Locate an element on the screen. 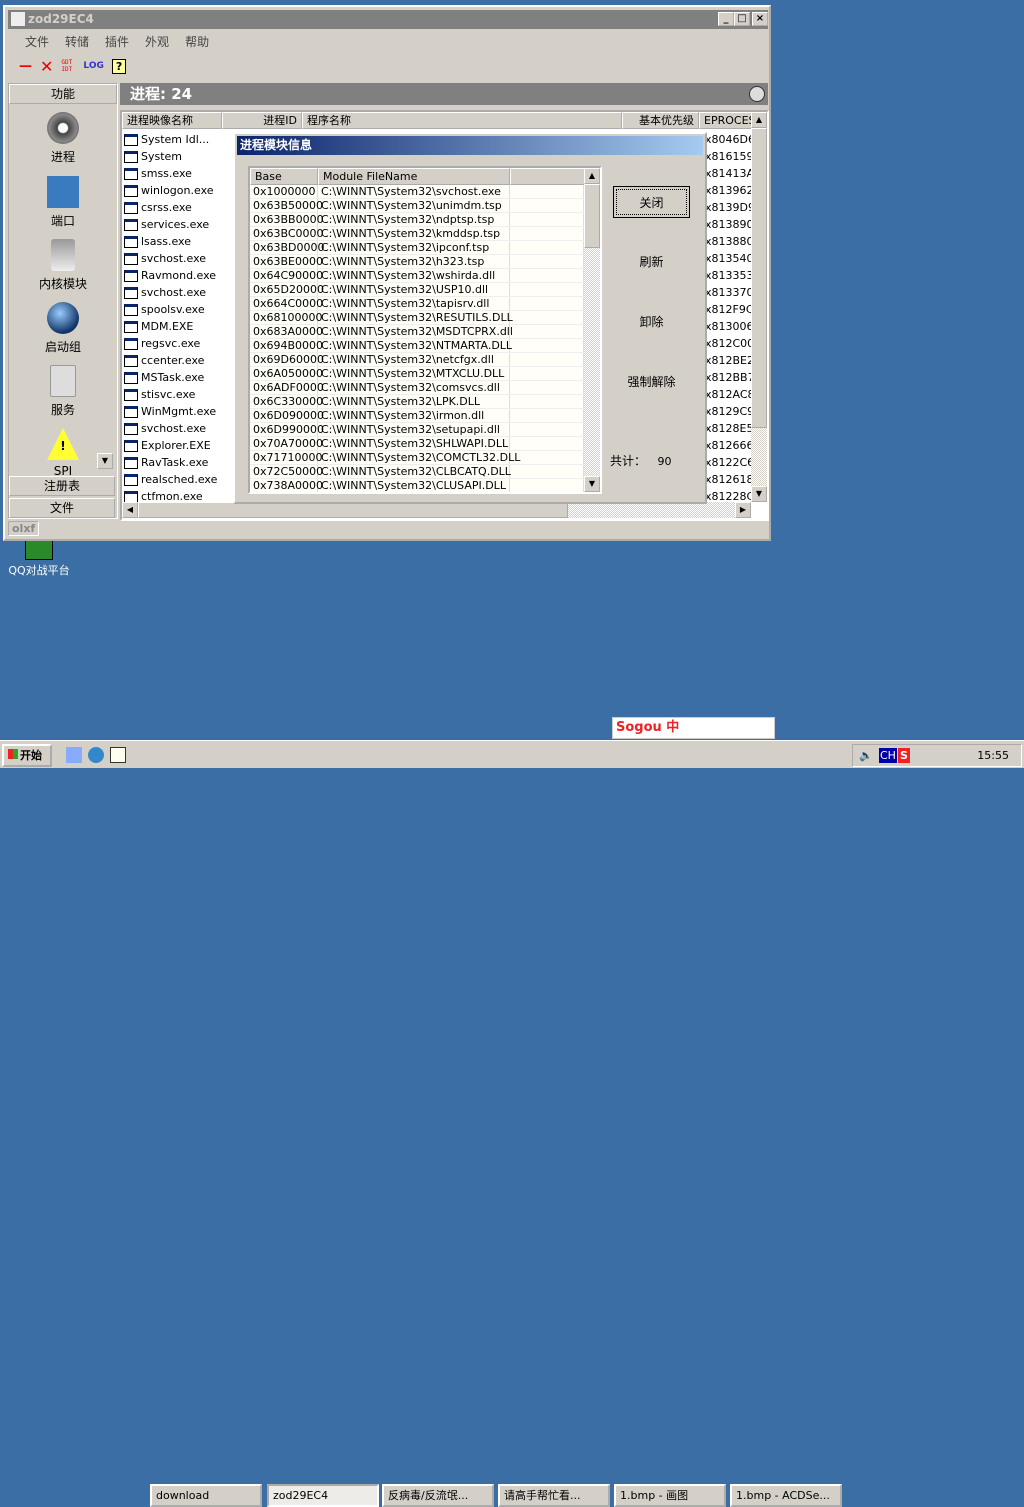 This screenshot has height=1507, width=1024. sidebar-item-registry: 注册表 is located at coordinates (62, 486).